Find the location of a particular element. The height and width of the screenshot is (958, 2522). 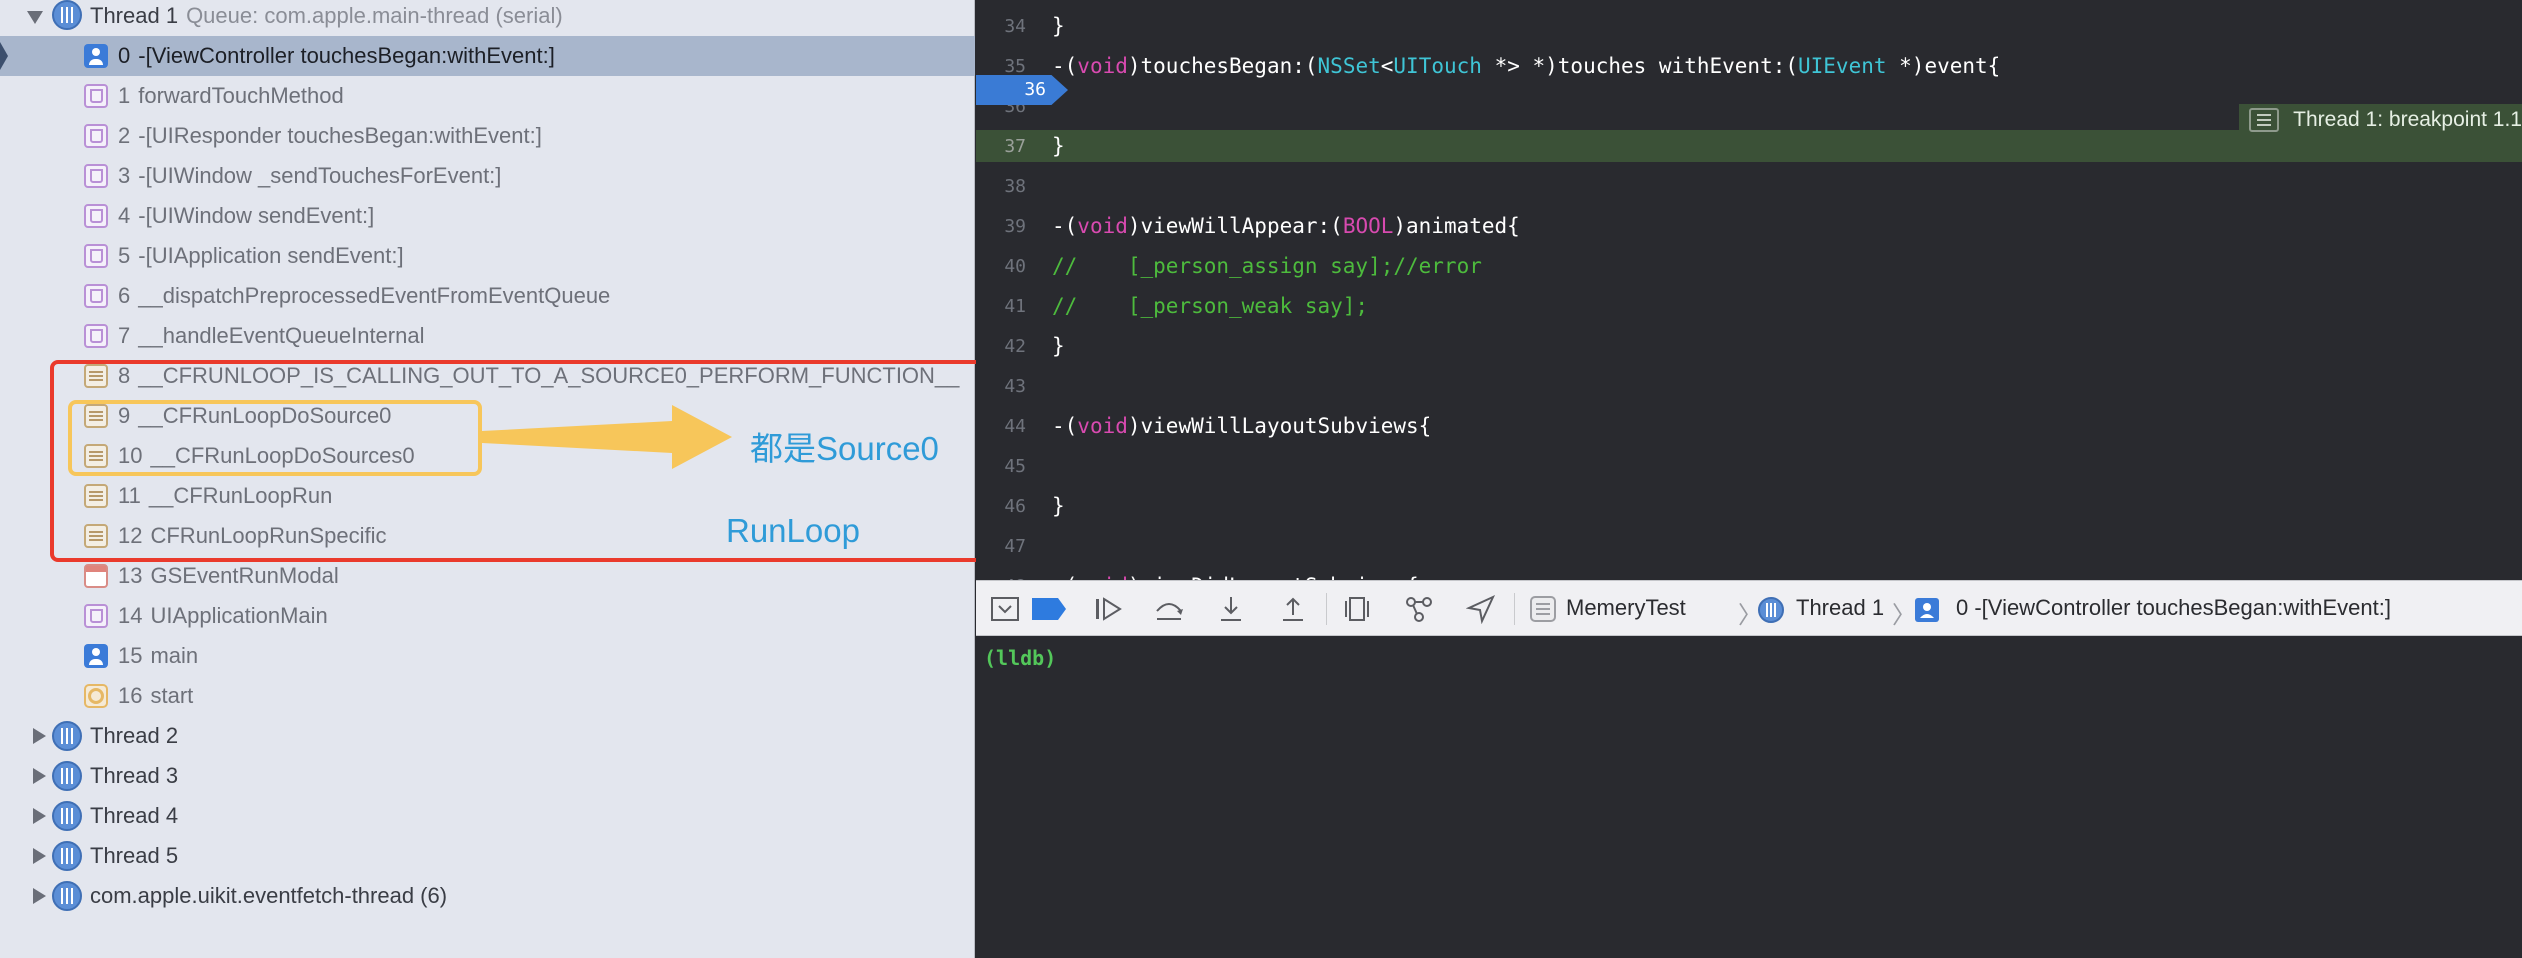

frame-number: 2 is located at coordinates (124, 135).